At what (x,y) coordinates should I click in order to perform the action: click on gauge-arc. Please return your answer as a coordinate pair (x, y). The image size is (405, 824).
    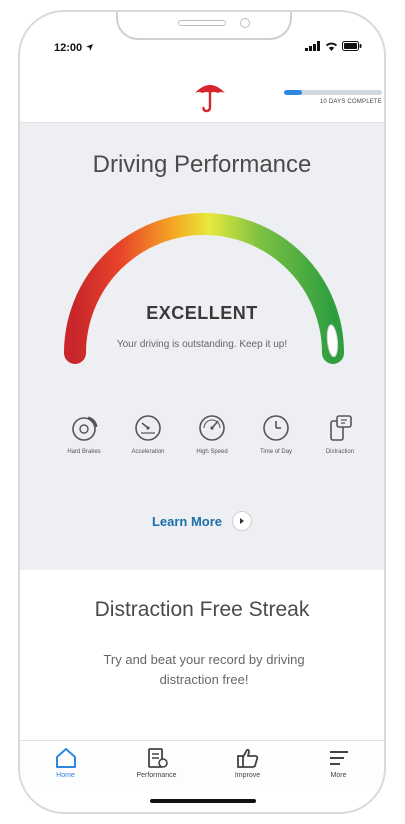
    Looking at the image, I should click on (204, 288).